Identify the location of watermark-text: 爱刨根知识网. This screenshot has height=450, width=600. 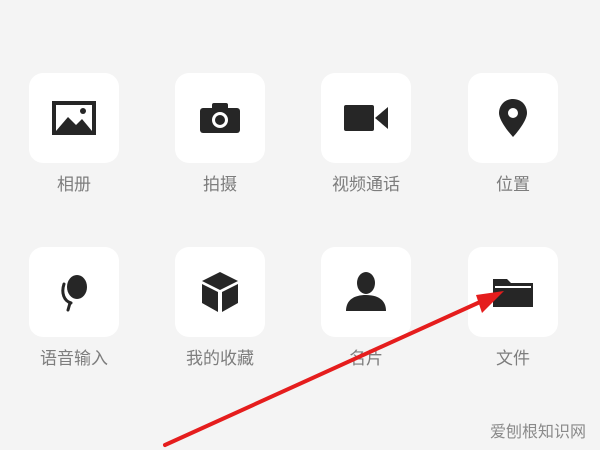
(537, 431).